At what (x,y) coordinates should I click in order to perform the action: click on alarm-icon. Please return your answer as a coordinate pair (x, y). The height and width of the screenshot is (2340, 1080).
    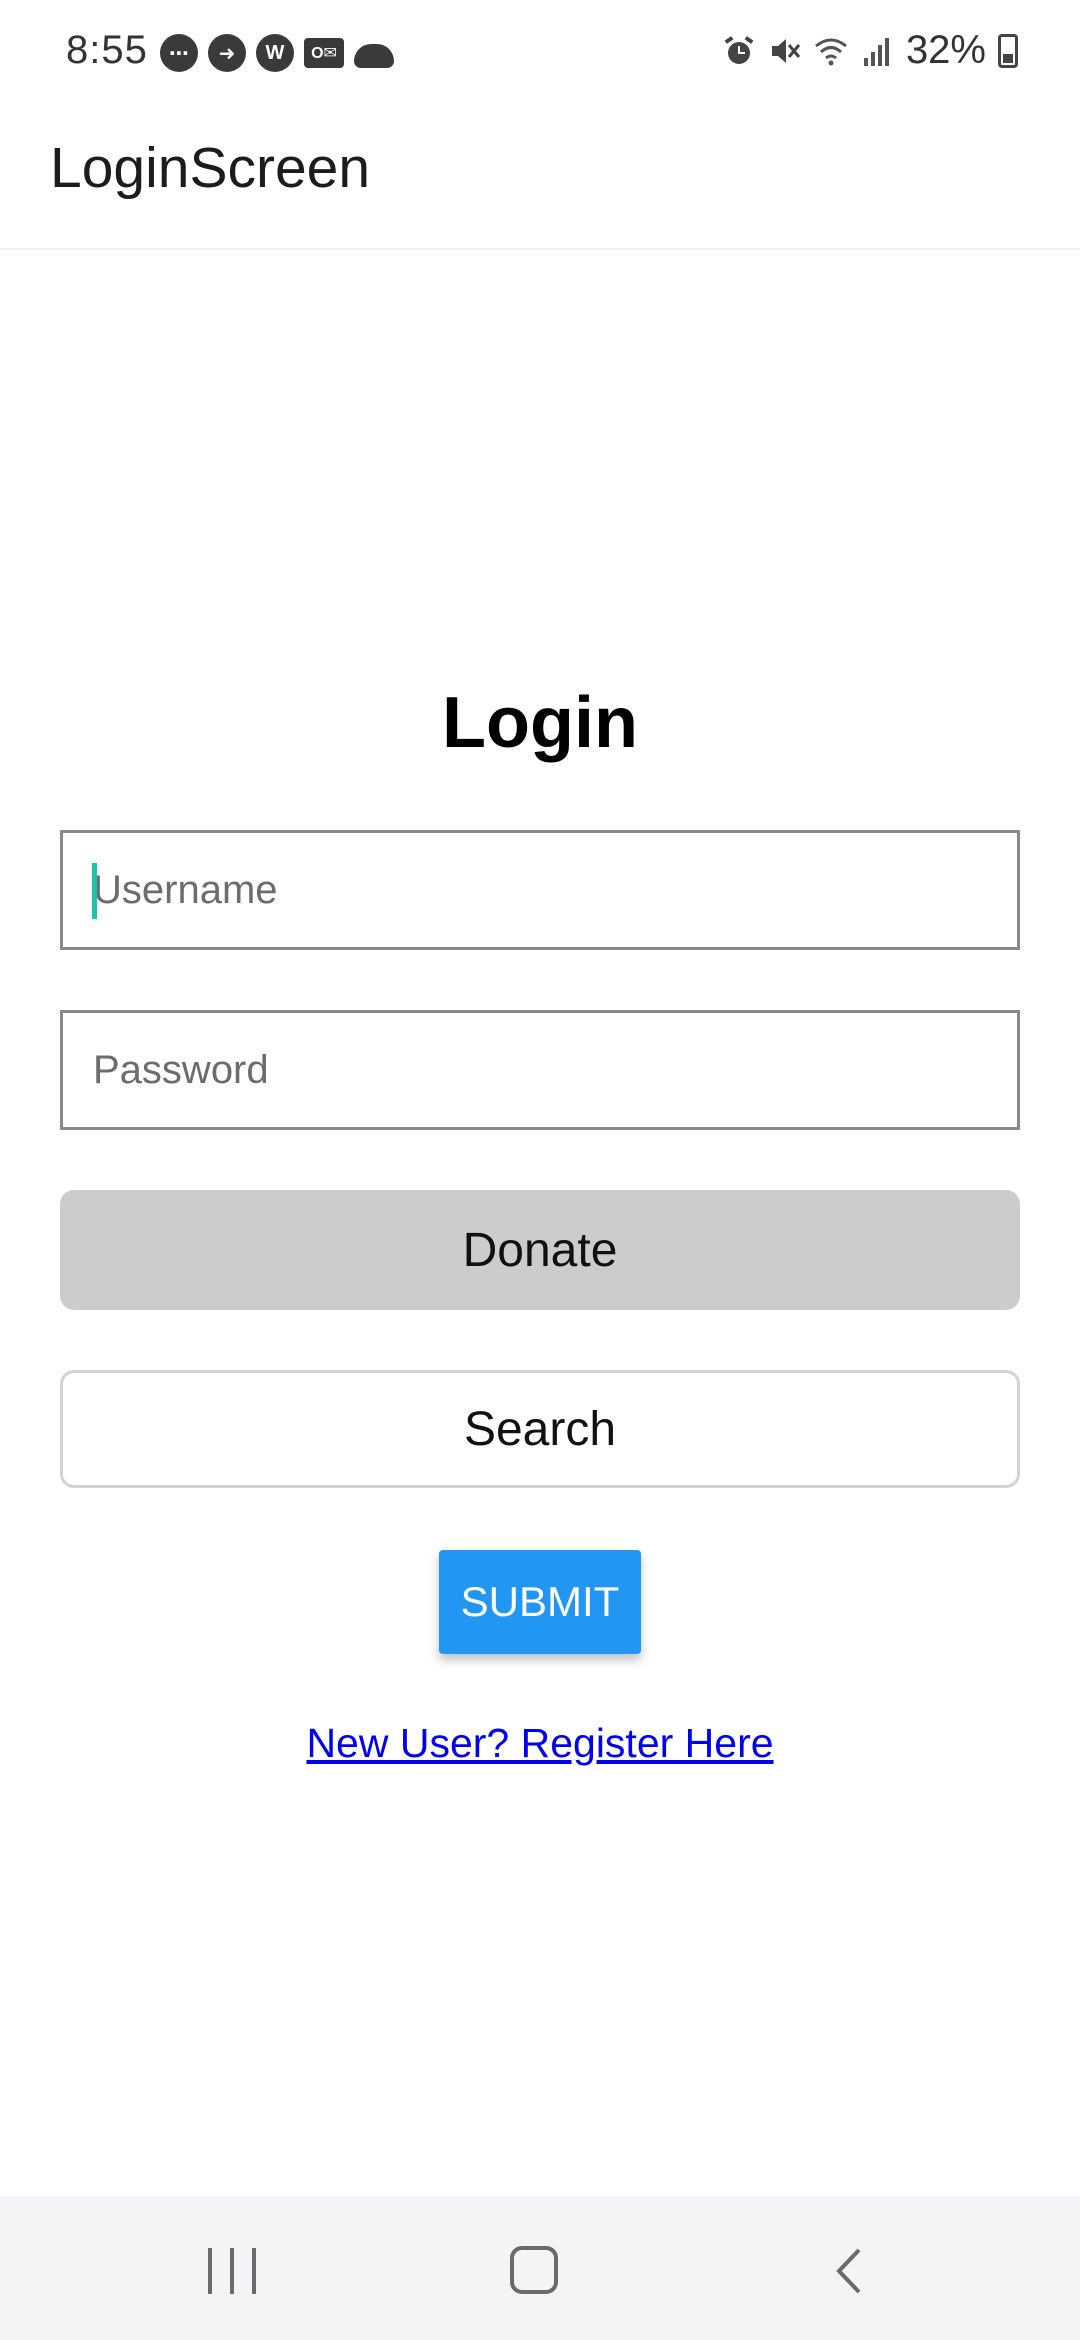
    Looking at the image, I should click on (739, 49).